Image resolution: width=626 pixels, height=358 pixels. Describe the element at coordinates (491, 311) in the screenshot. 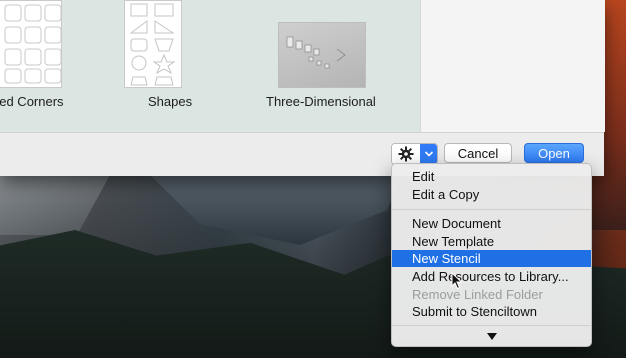

I see `menu-item-submit-to-stenciltown: Submit to Stenciltown` at that location.